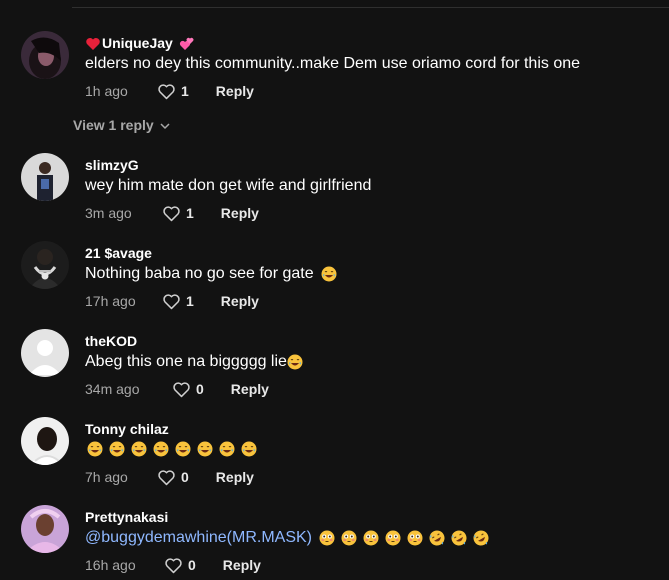  Describe the element at coordinates (165, 125) in the screenshot. I see `chevron-down-icon` at that location.